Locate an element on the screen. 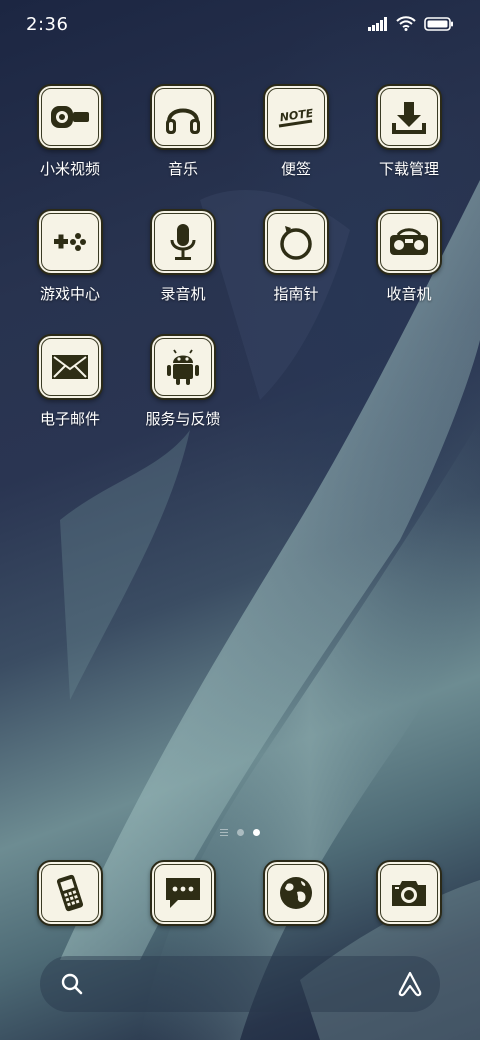 The height and width of the screenshot is (1040, 480). gamepad-icon is located at coordinates (70, 242).